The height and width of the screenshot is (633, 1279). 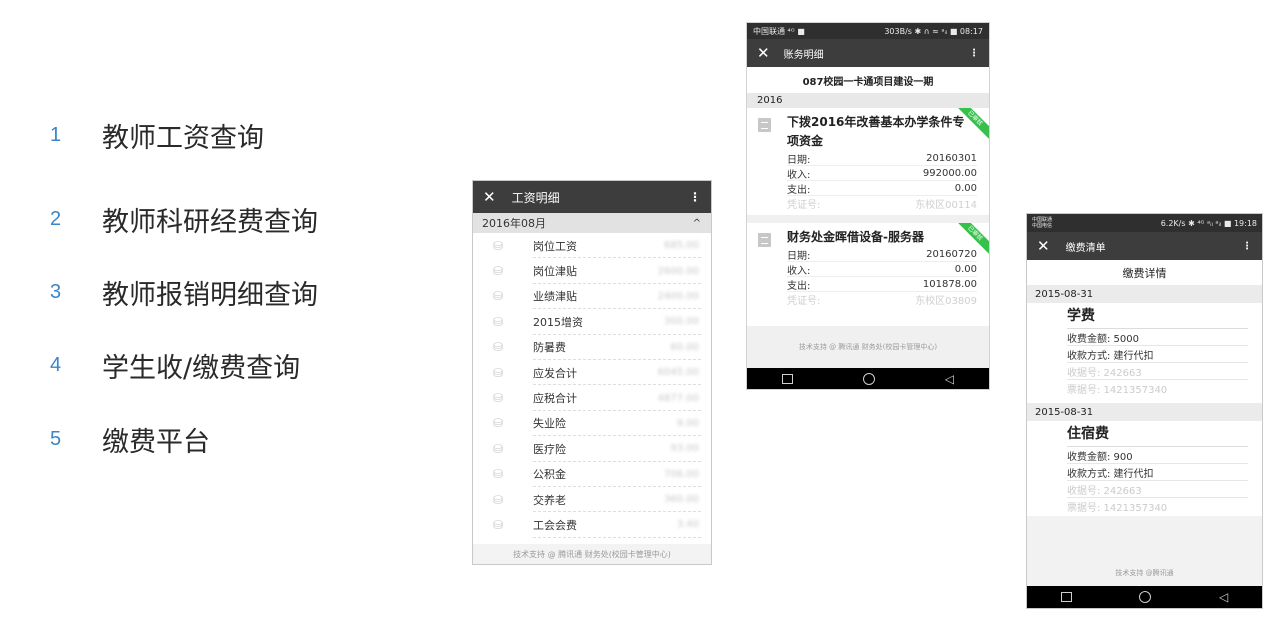 I want to click on item-value: 6045.00, so click(x=678, y=373).